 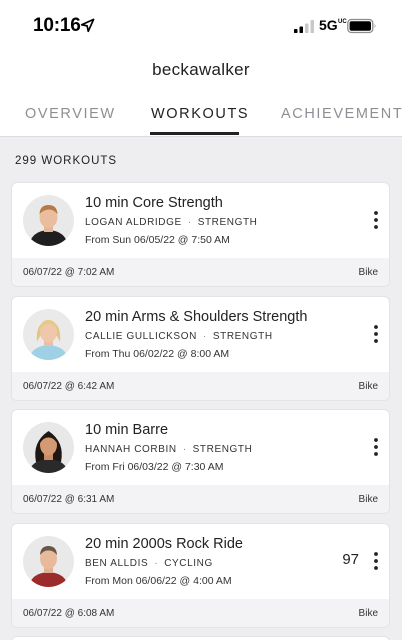 What do you see at coordinates (328, 25) in the screenshot?
I see `network-type: 5G` at bounding box center [328, 25].